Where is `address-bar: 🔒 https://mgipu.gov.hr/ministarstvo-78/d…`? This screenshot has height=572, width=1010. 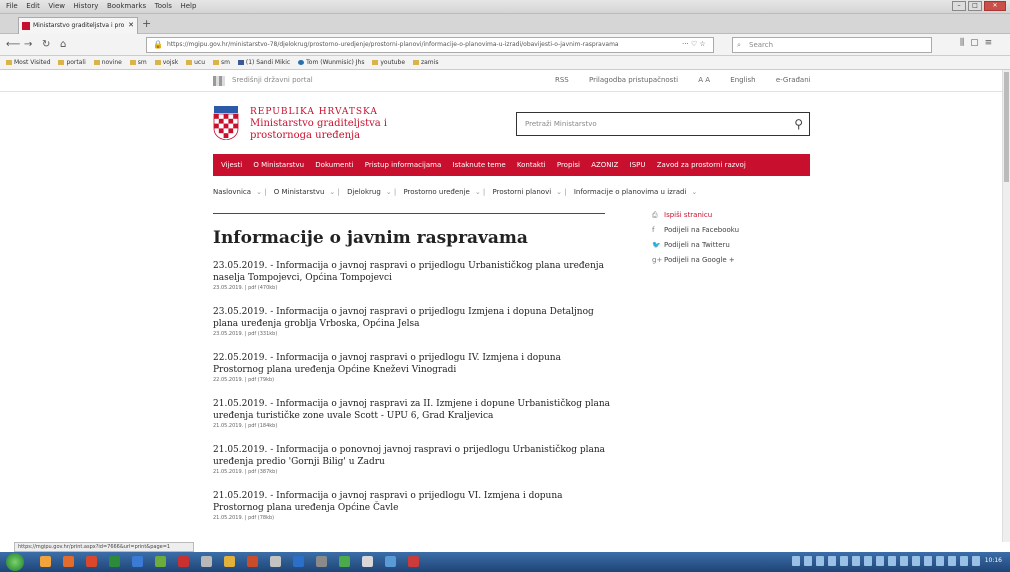
address-bar: 🔒 https://mgipu.gov.hr/ministarstvo-78/d… is located at coordinates (430, 45).